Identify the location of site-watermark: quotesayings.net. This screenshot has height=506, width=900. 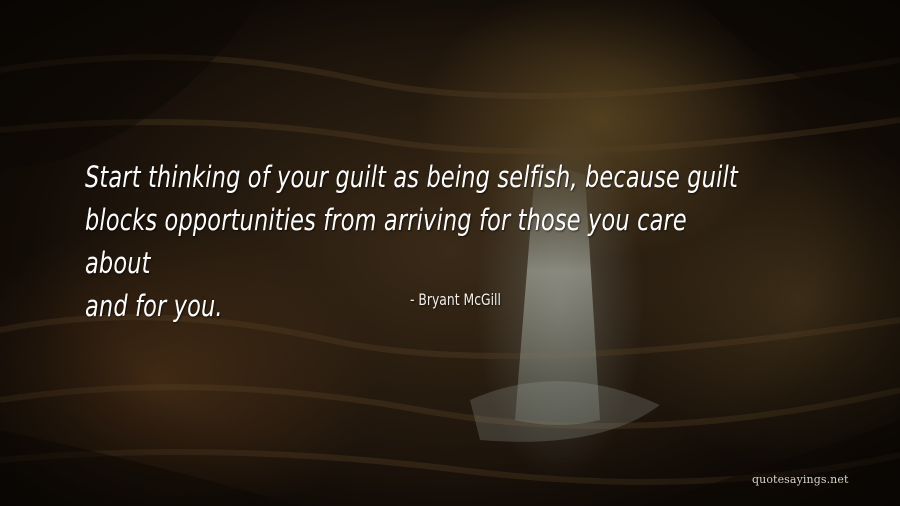
(800, 479).